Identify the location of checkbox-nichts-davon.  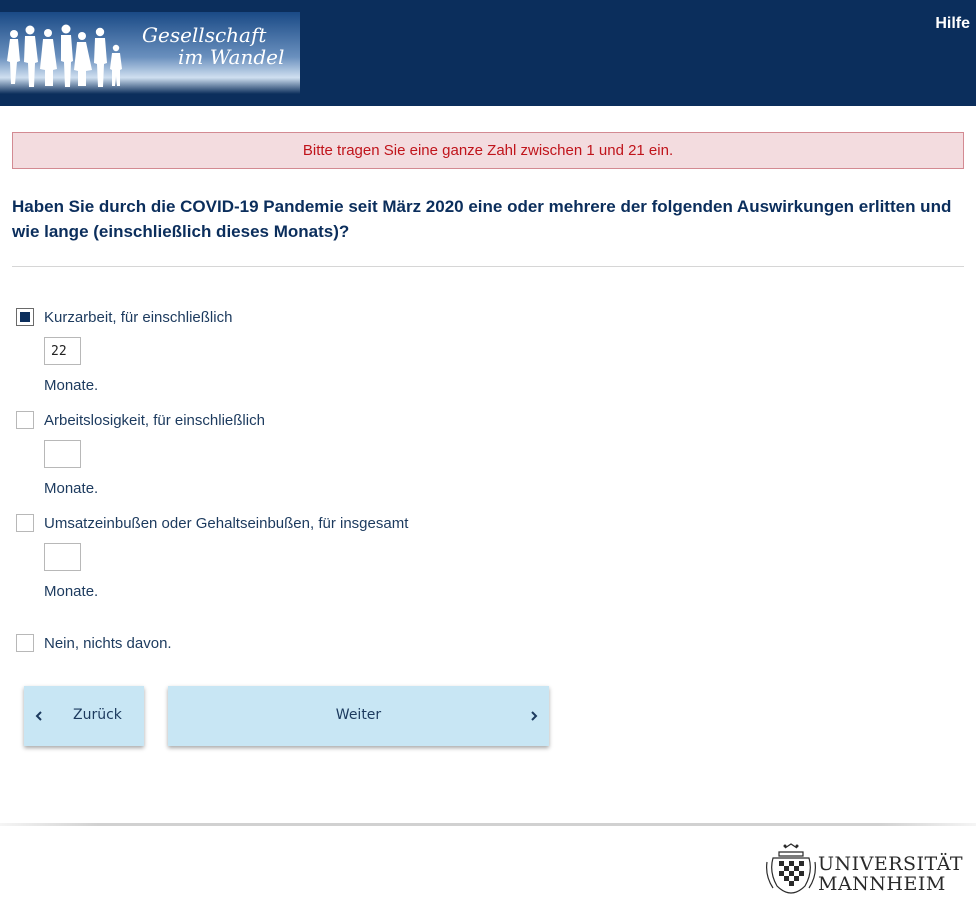
(25, 643).